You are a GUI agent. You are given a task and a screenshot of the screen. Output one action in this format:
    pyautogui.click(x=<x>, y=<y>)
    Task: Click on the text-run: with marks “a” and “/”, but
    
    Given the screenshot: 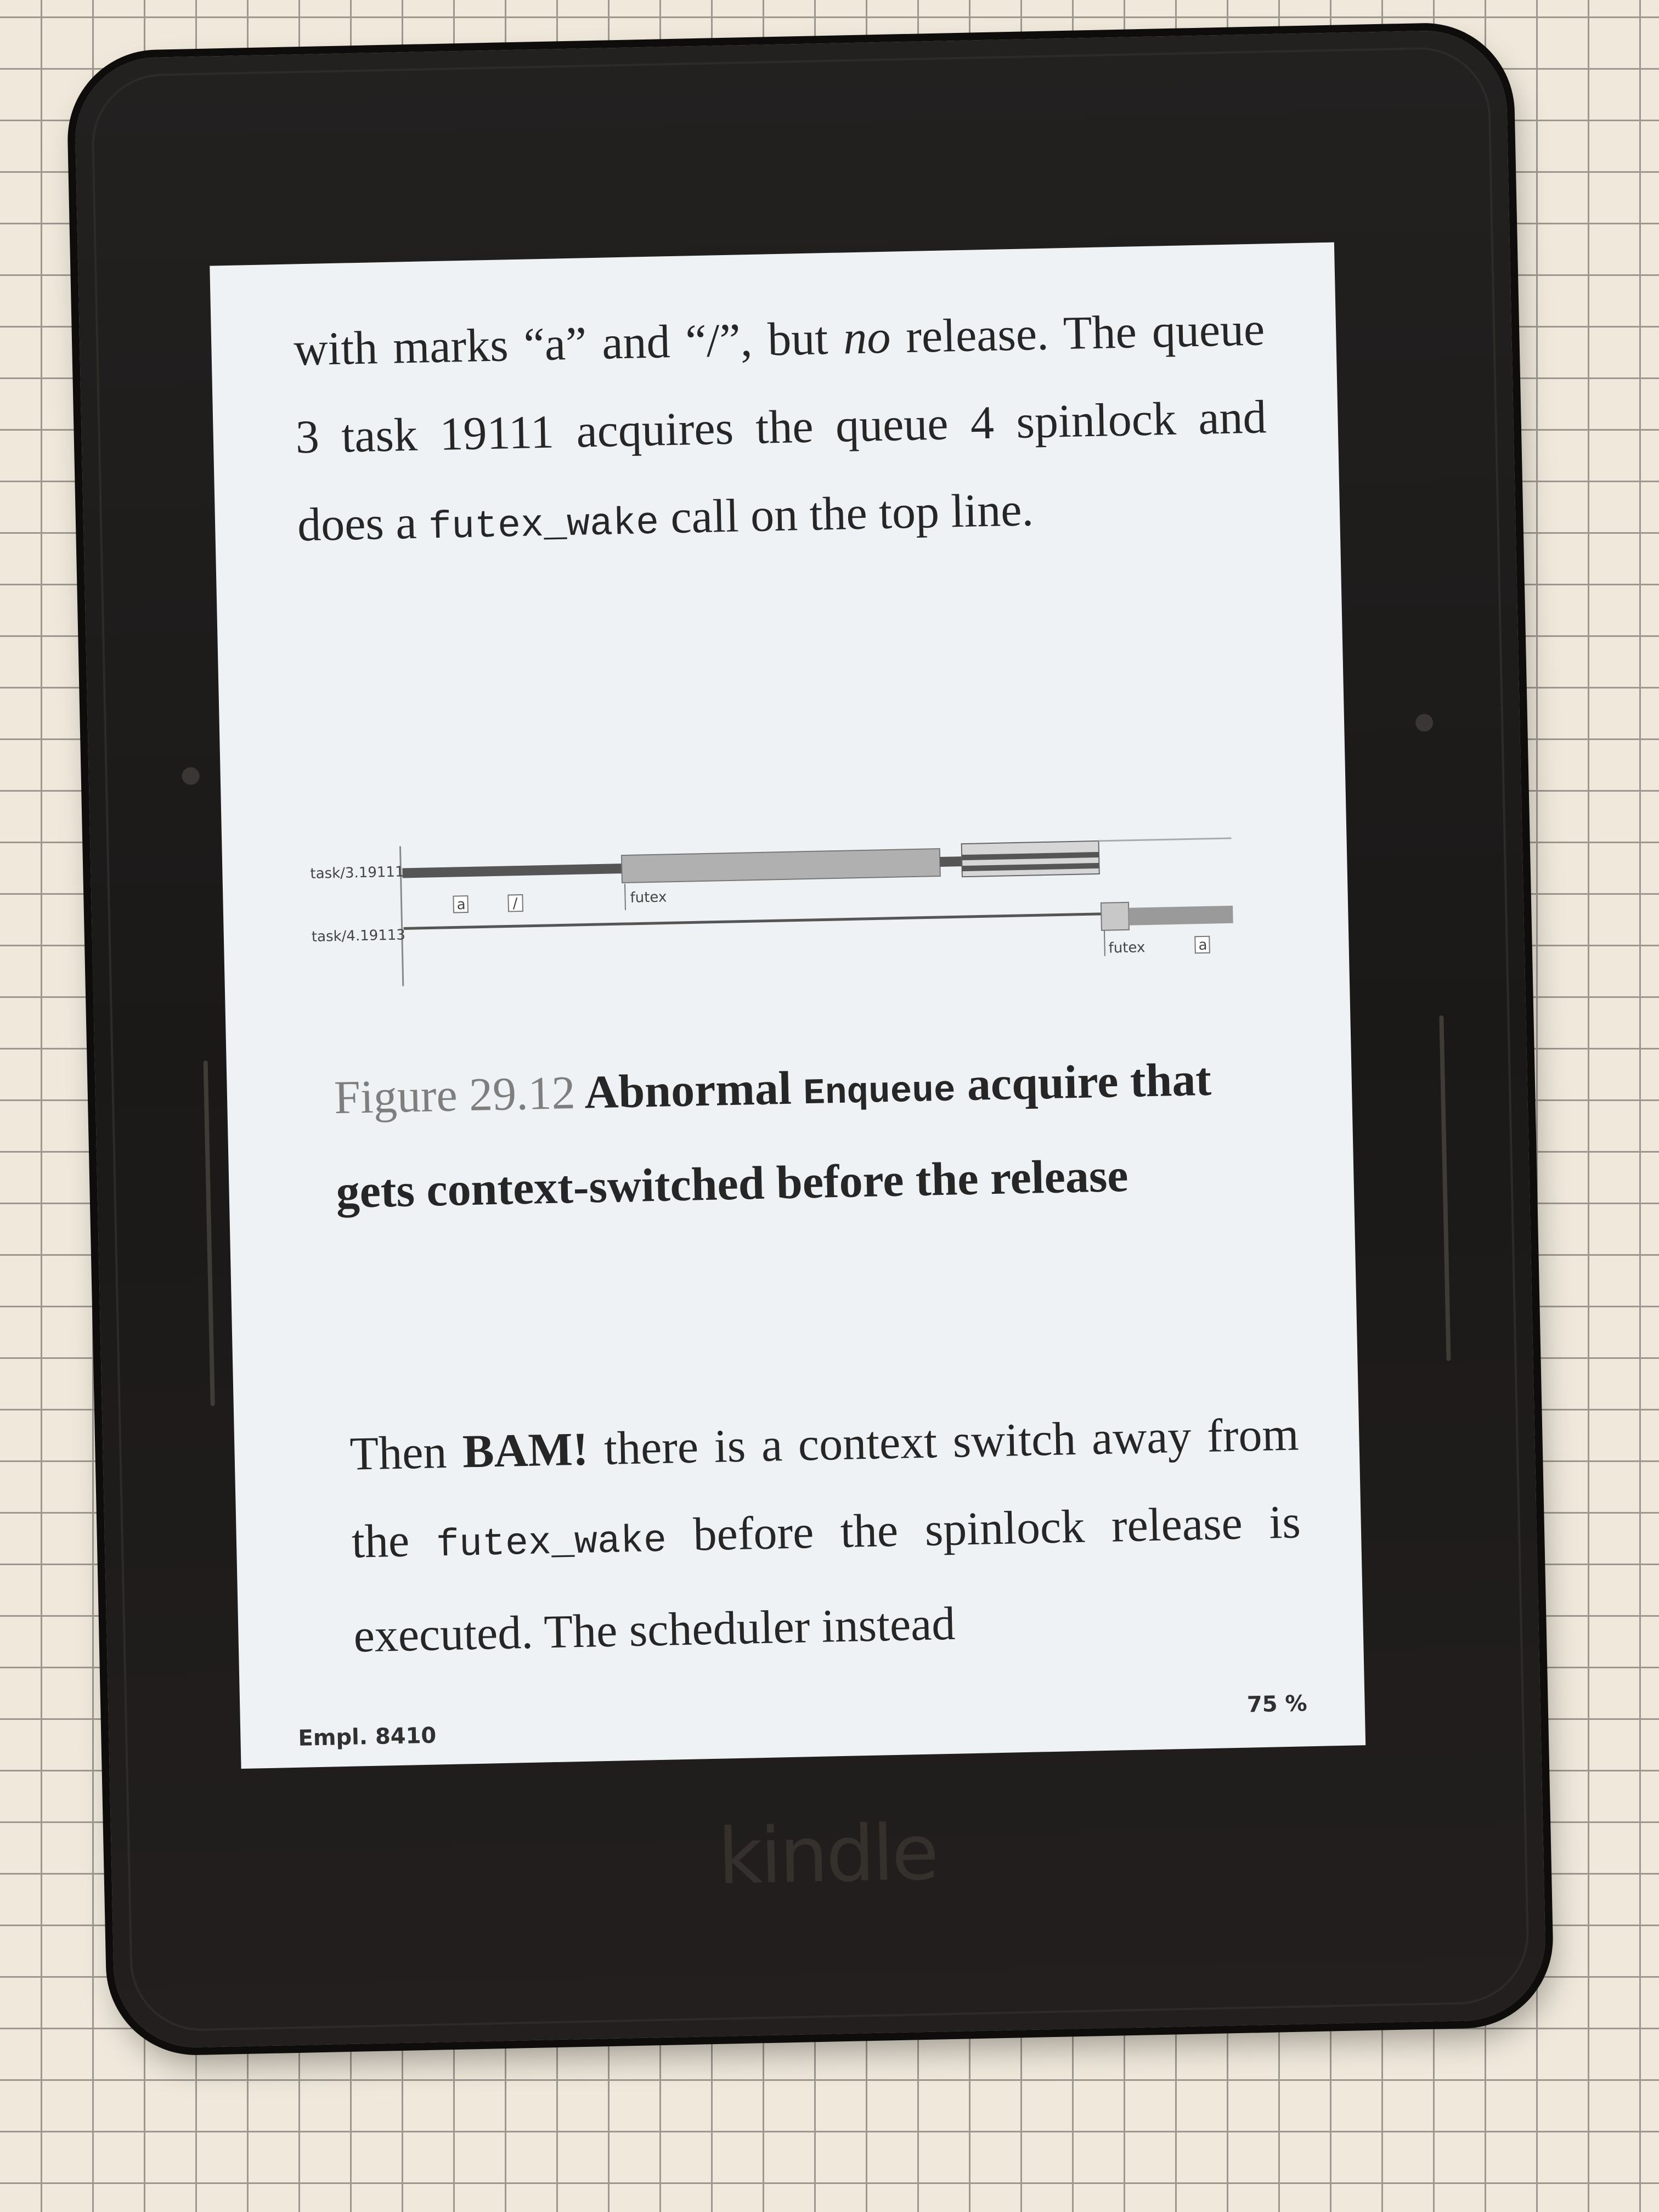 What is the action you would take?
    pyautogui.click(x=568, y=344)
    